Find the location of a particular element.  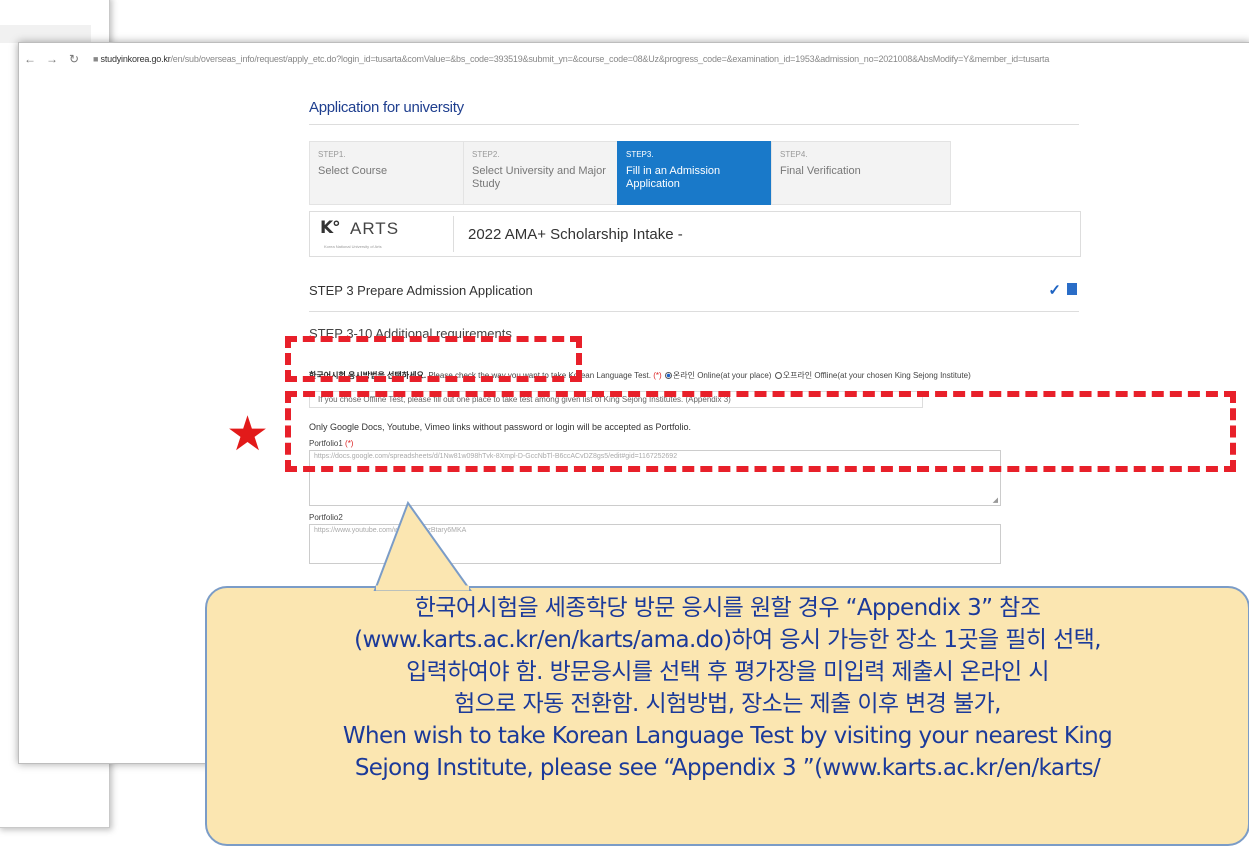

highlight-box-offline-location is located at coordinates (760, 431).